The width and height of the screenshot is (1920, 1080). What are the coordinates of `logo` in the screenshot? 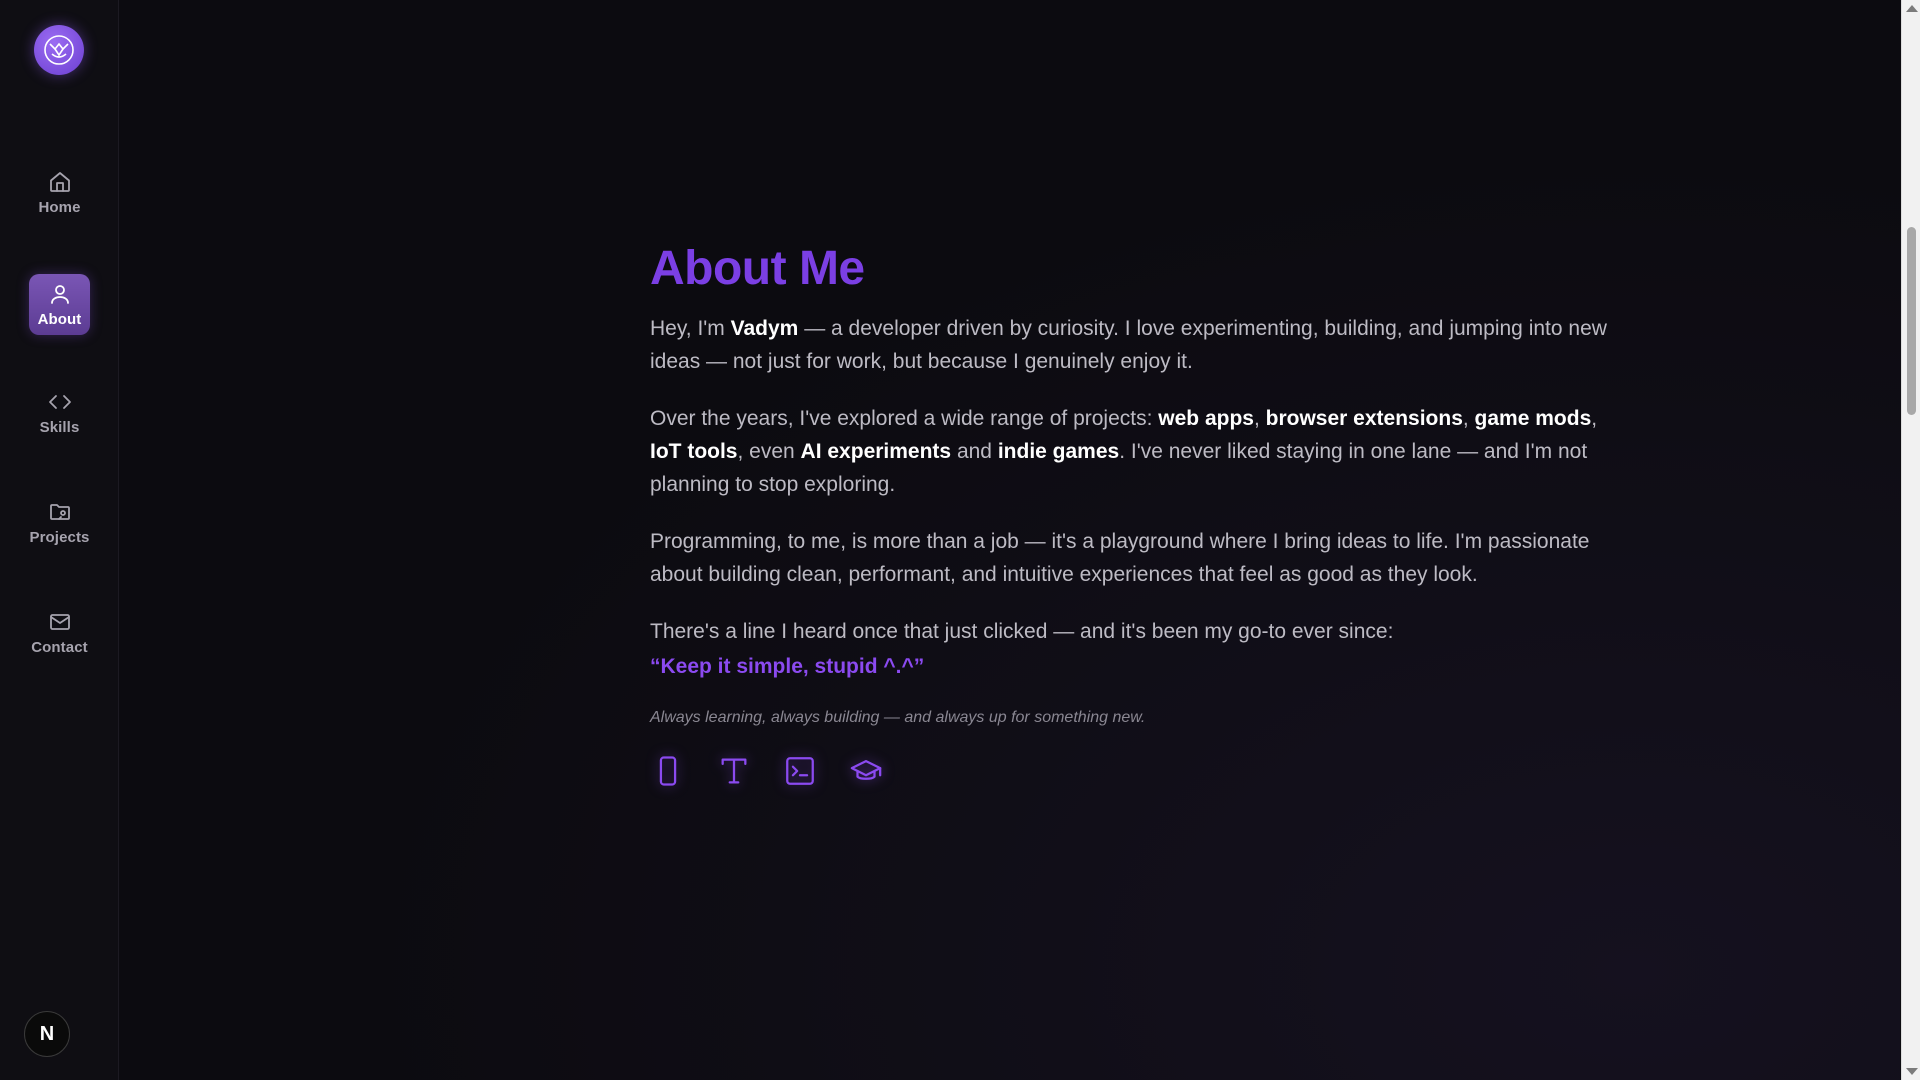 It's located at (59, 50).